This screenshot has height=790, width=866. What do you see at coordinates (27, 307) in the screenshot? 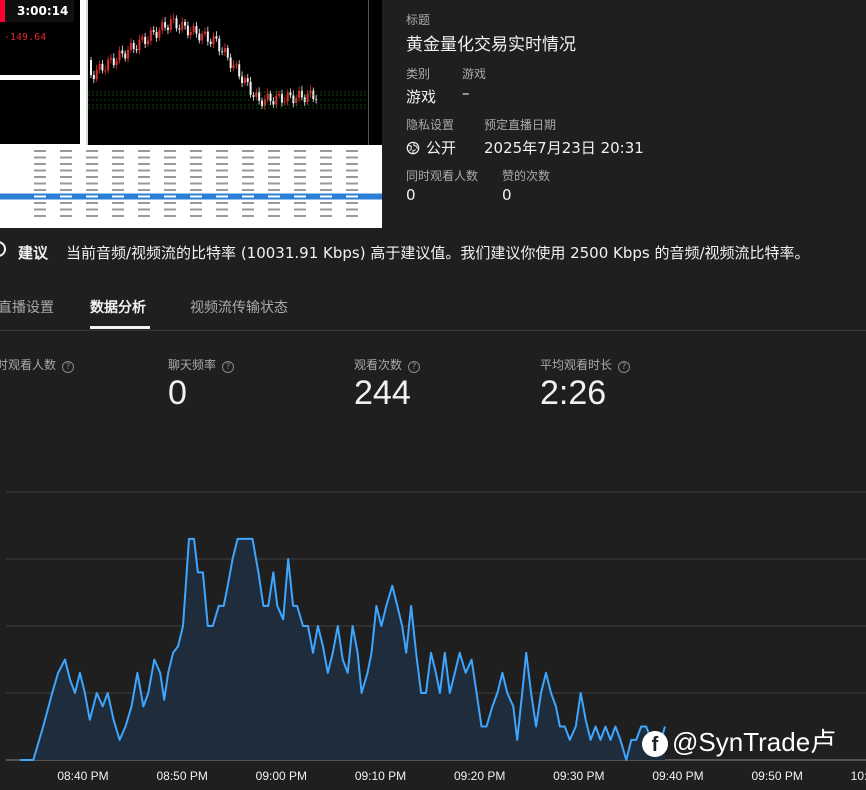
I see `tab-stream-settings: 直播设置` at bounding box center [27, 307].